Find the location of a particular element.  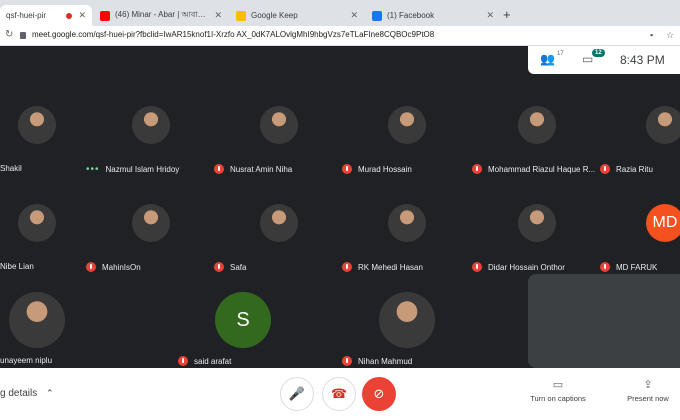

participant-name: Shakil is located at coordinates (11, 168).